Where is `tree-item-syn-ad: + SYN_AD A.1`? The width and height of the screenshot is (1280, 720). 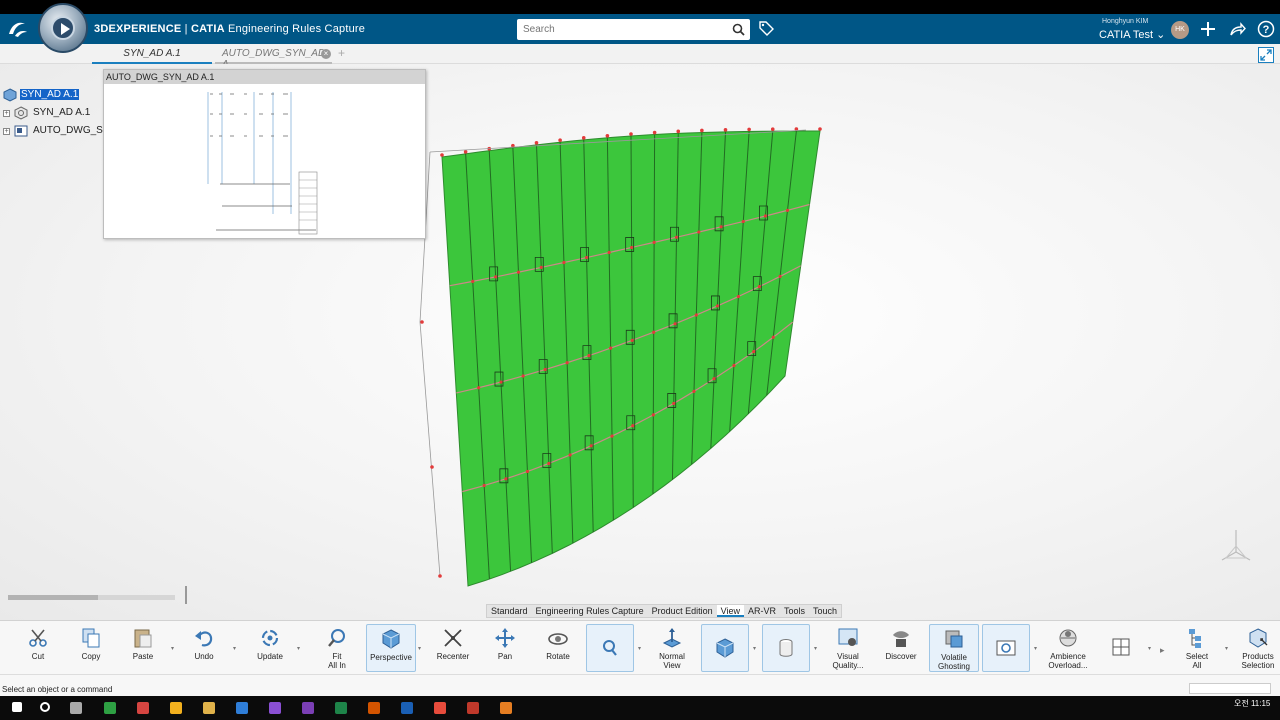 tree-item-syn-ad: + SYN_AD A.1 is located at coordinates (55, 113).